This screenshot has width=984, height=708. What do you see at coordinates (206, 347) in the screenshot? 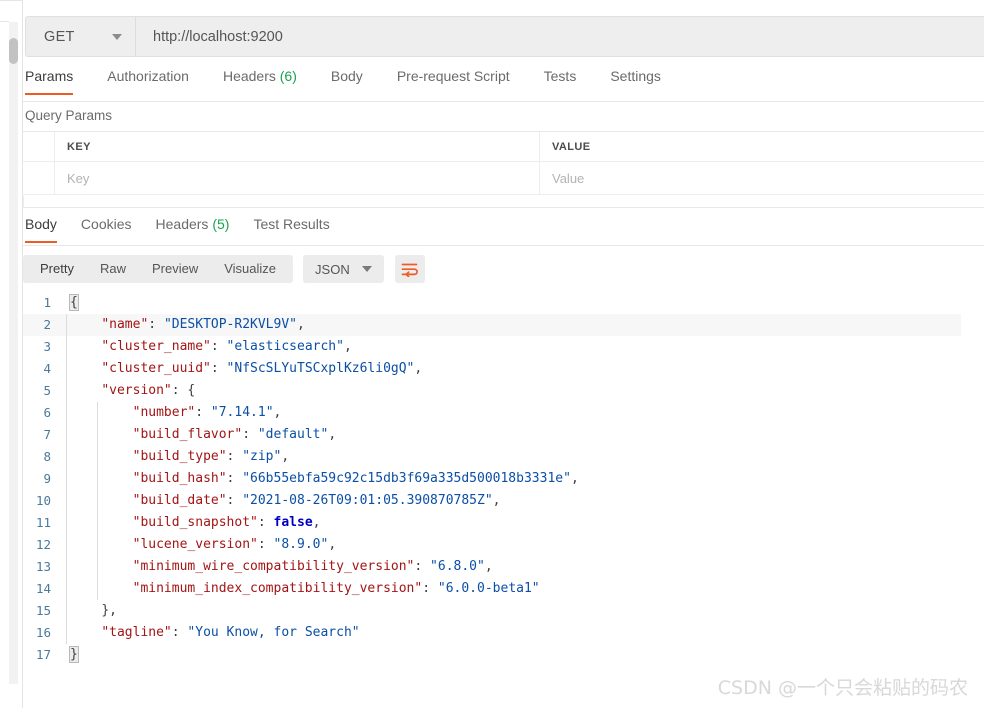
I see `code-line-text: "cluster_name": "elasticsearch",` at bounding box center [206, 347].